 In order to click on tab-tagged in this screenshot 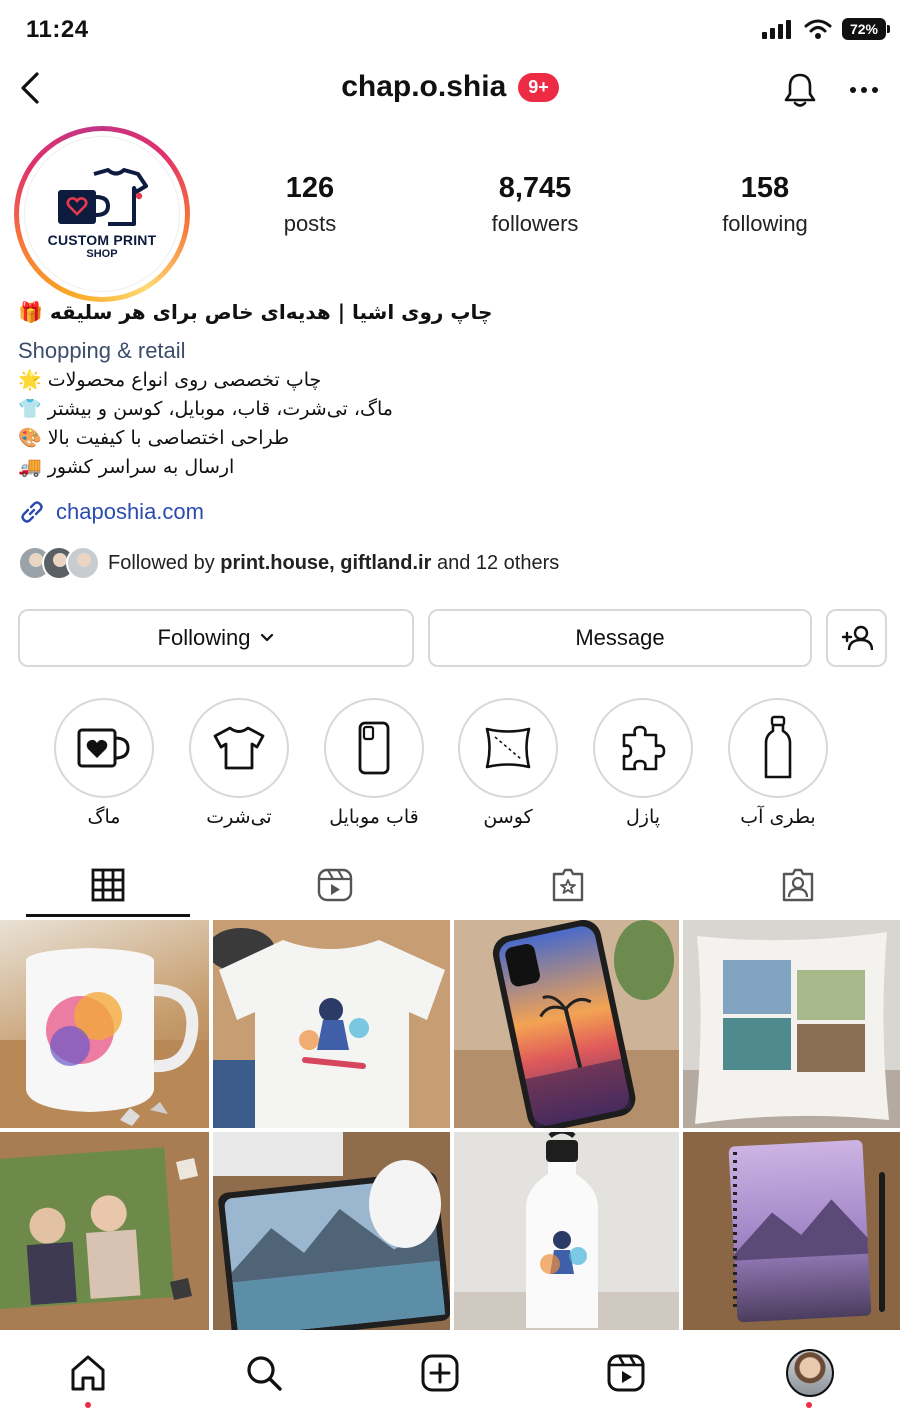, I will do `click(798, 885)`.